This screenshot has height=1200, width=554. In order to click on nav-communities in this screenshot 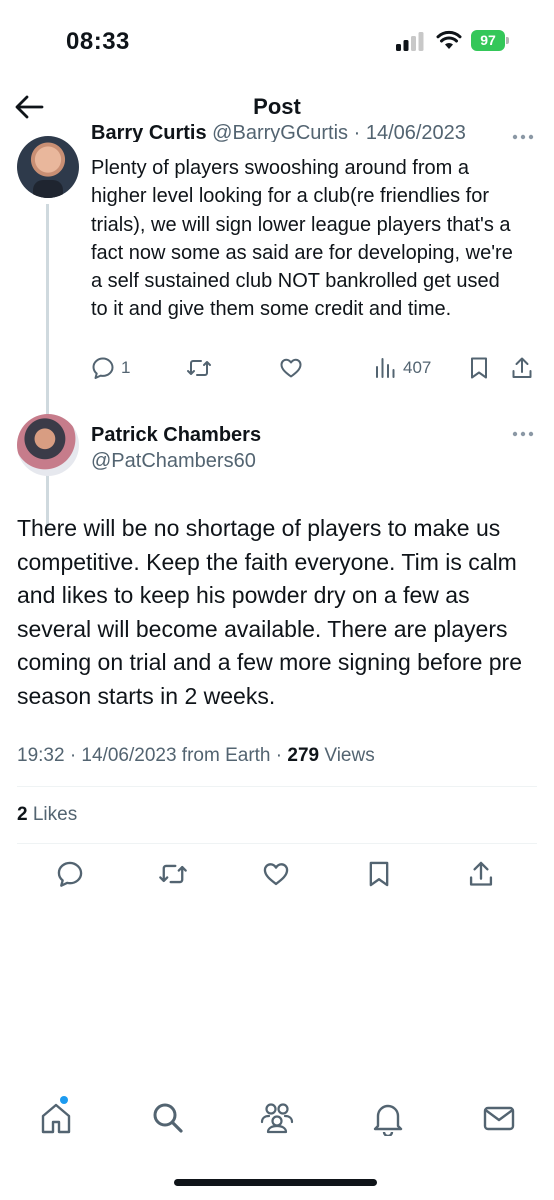, I will do `click(277, 1118)`.